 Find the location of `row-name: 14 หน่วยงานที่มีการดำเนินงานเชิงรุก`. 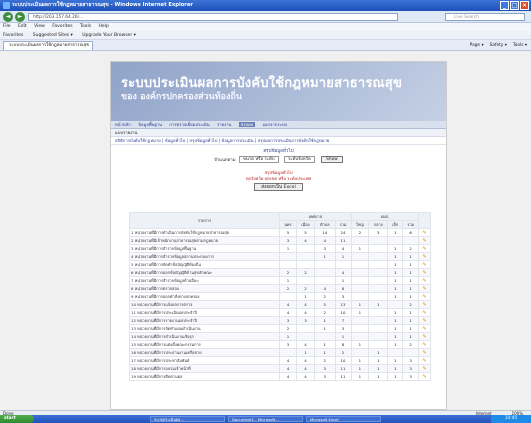

row-name: 14 หน่วยงานที่มีการดำเนินงานเชิงรุก is located at coordinates (204, 336).